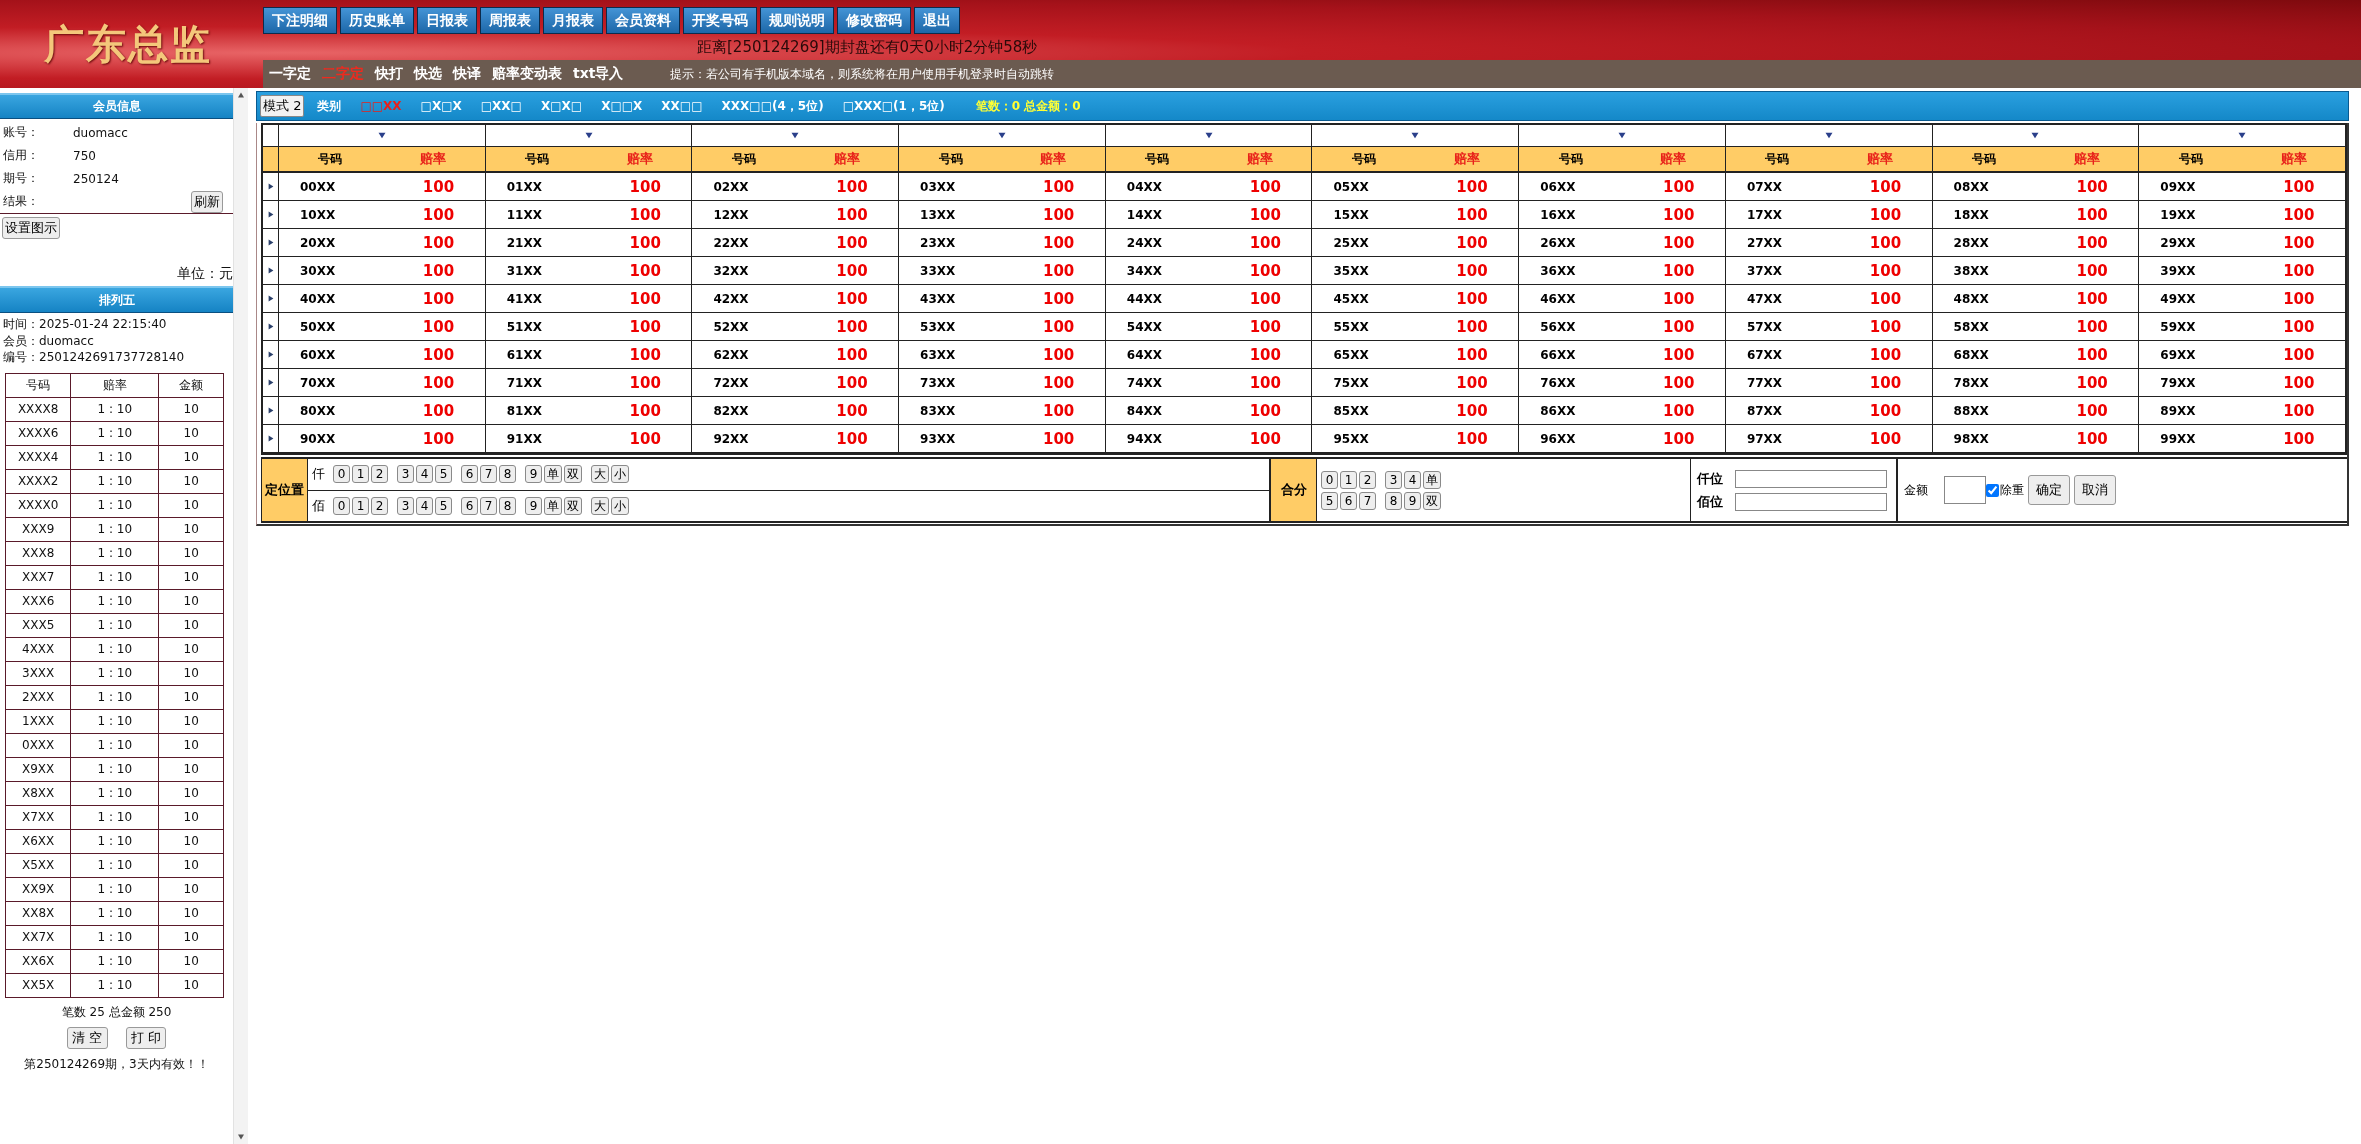  I want to click on nav-button: 历史账单, so click(377, 20).